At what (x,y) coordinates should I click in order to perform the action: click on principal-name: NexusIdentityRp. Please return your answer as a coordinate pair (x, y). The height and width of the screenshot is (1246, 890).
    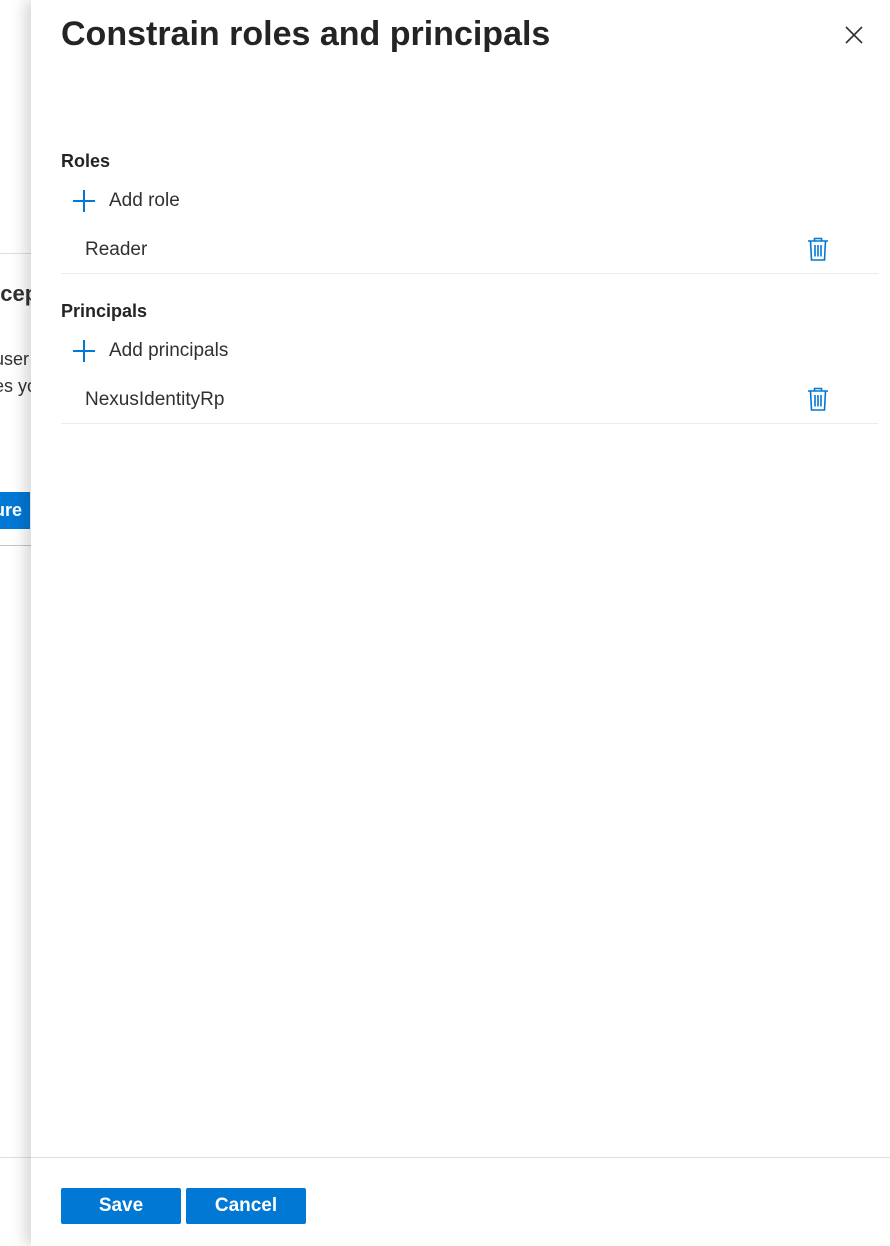
    Looking at the image, I should click on (155, 399).